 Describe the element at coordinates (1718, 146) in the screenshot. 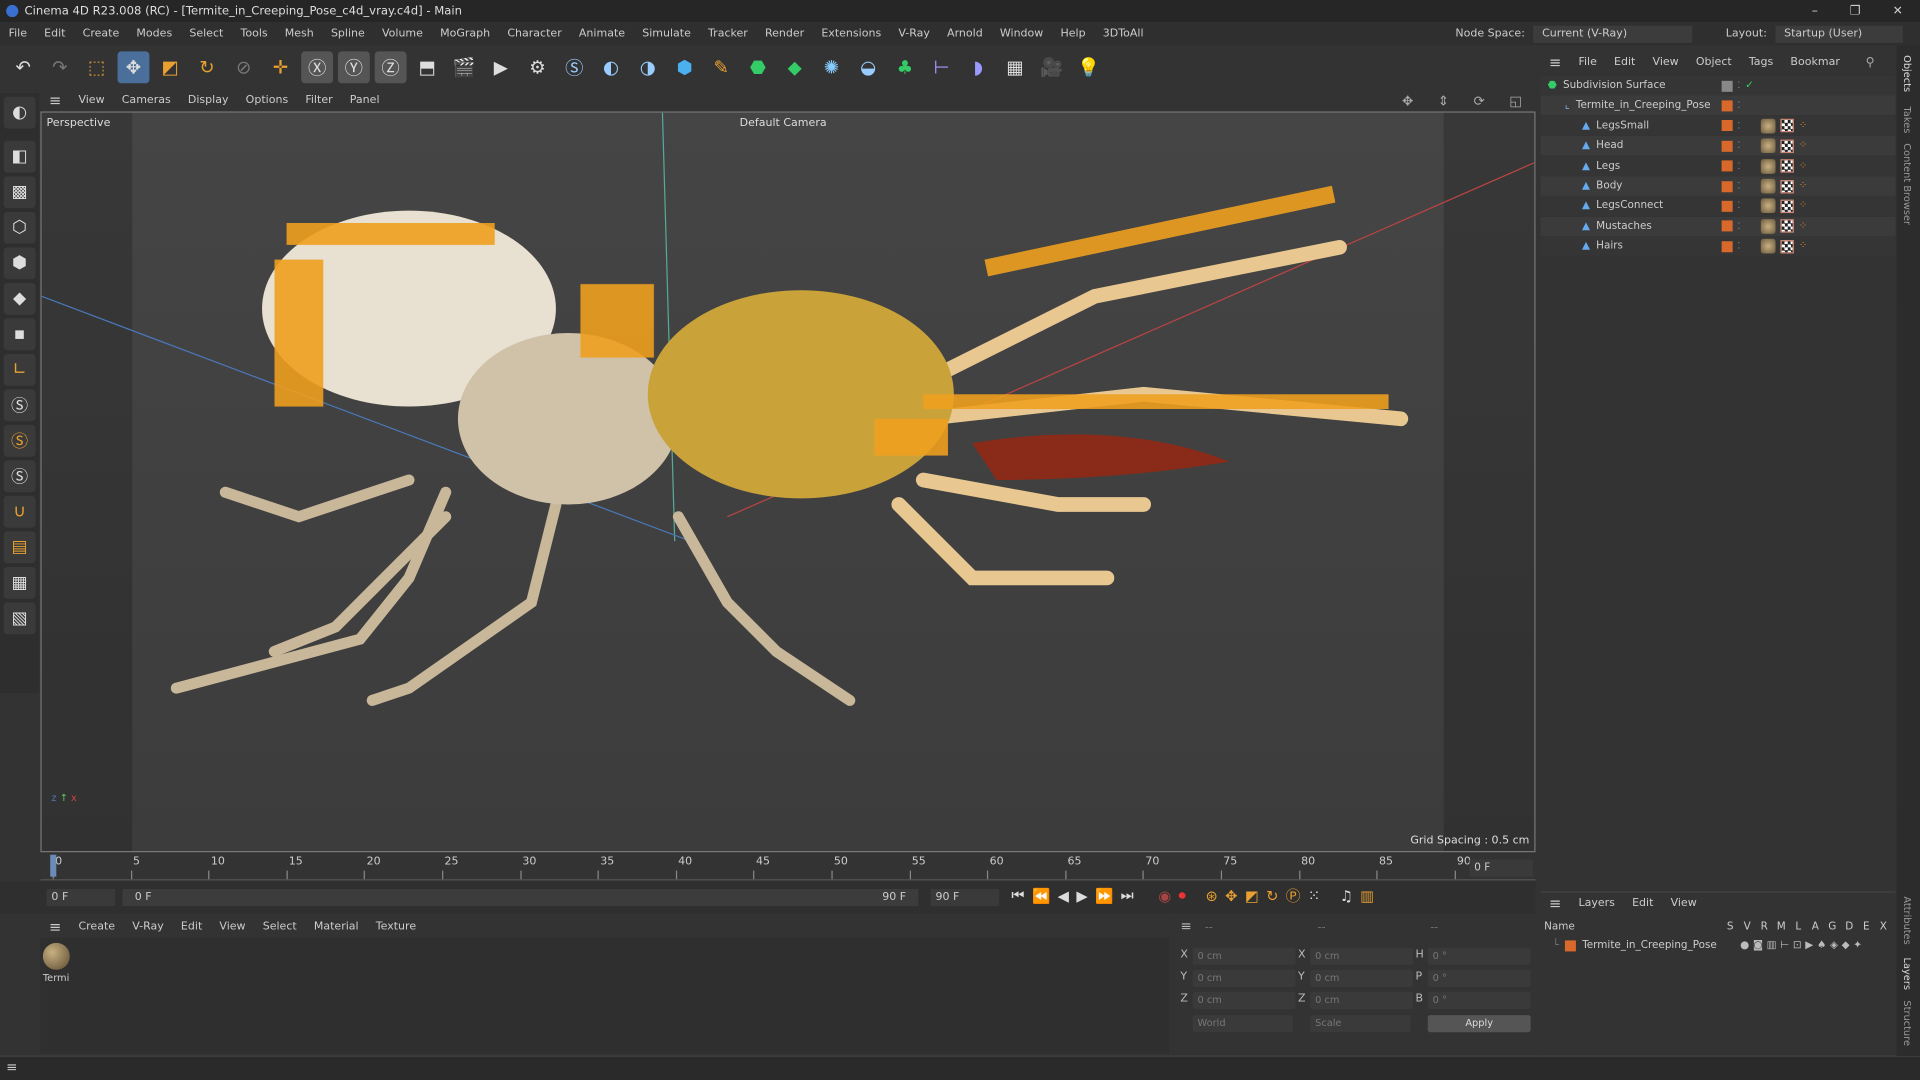

I see `object-row: ▲ Head ⁚ ⁘` at that location.